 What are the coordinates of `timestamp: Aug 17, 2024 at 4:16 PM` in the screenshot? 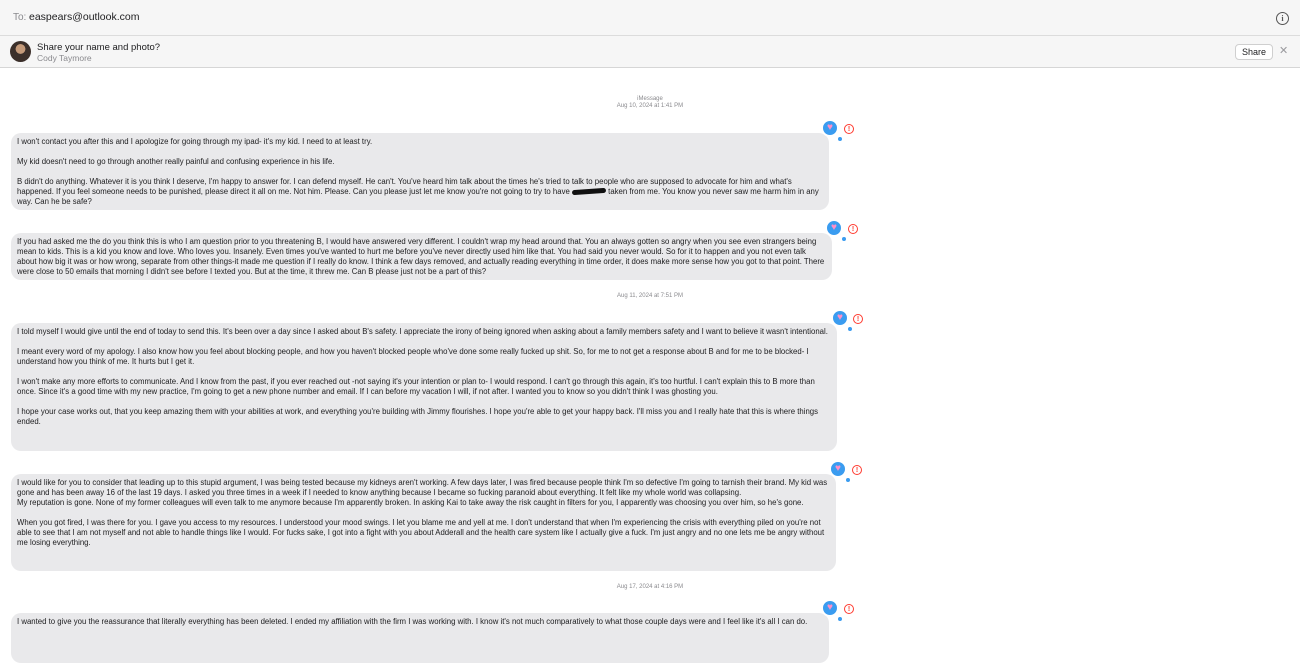 It's located at (650, 587).